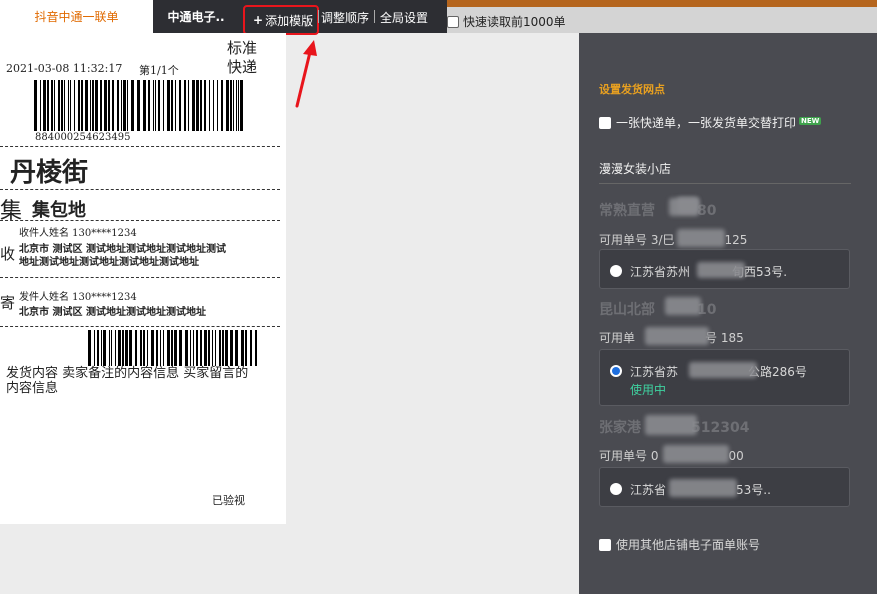  Describe the element at coordinates (64, 68) in the screenshot. I see `label-datetime: 2021-03-08 11:32:17` at that location.